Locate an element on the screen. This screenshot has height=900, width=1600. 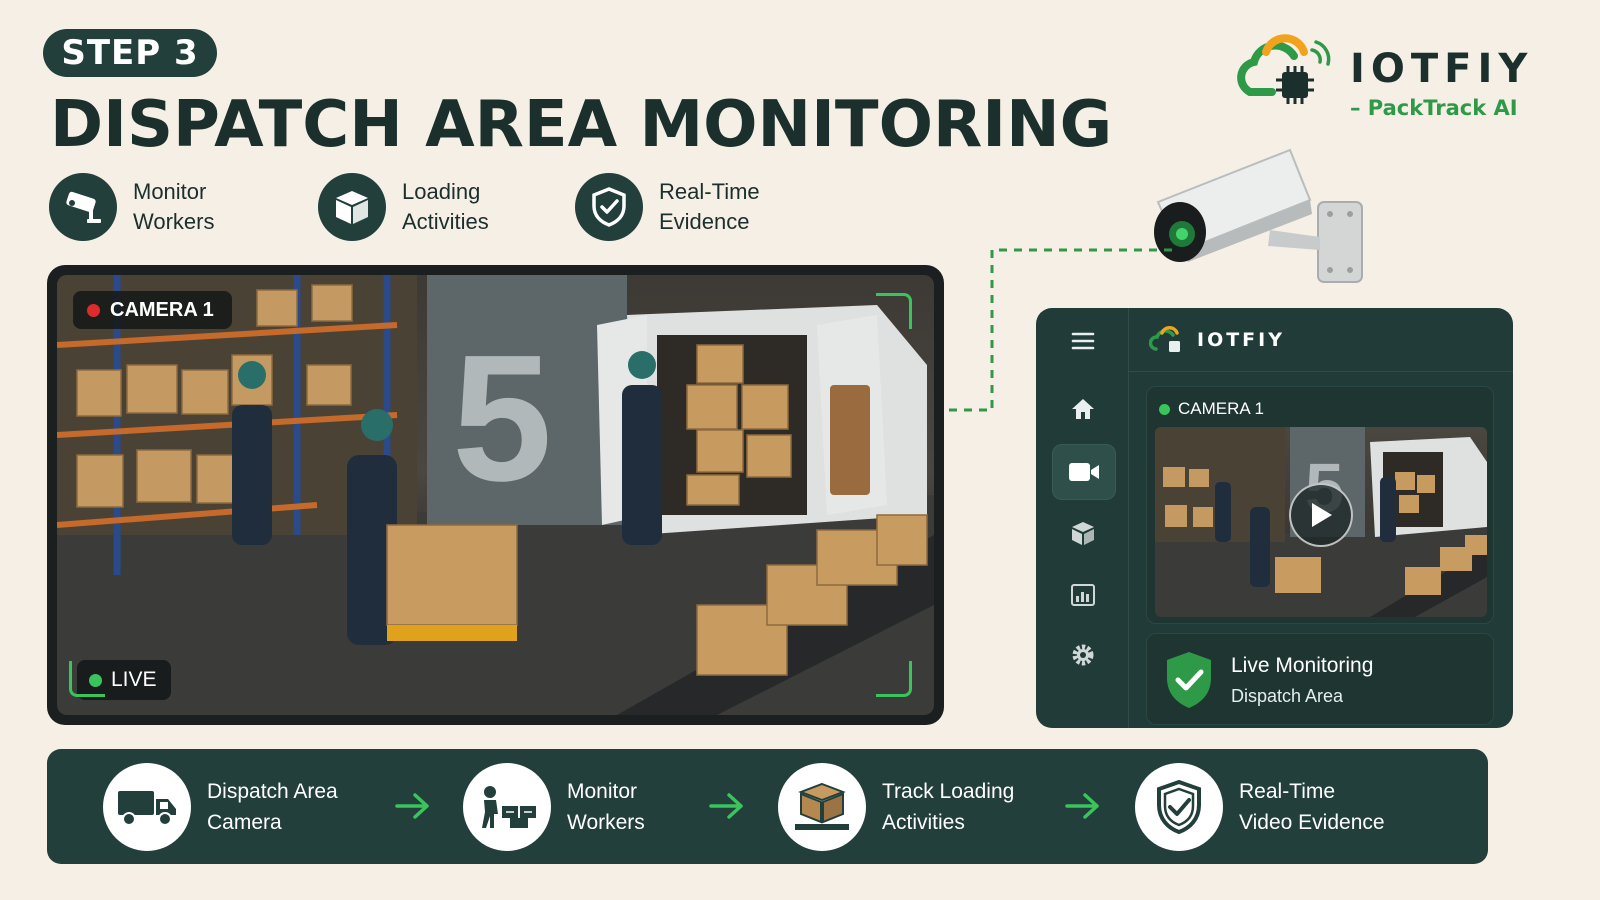
sidebar-item-analytics is located at coordinates (1083, 595).